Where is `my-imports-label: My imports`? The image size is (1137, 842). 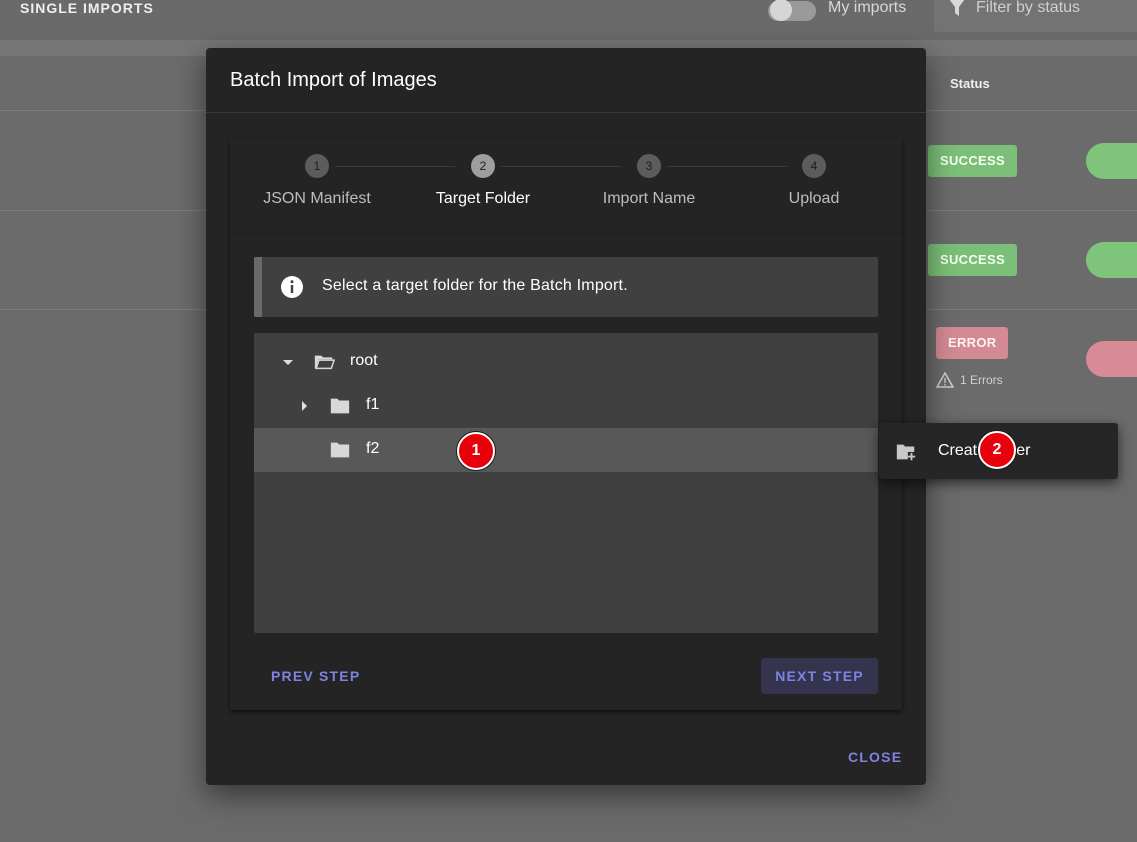 my-imports-label: My imports is located at coordinates (867, 8).